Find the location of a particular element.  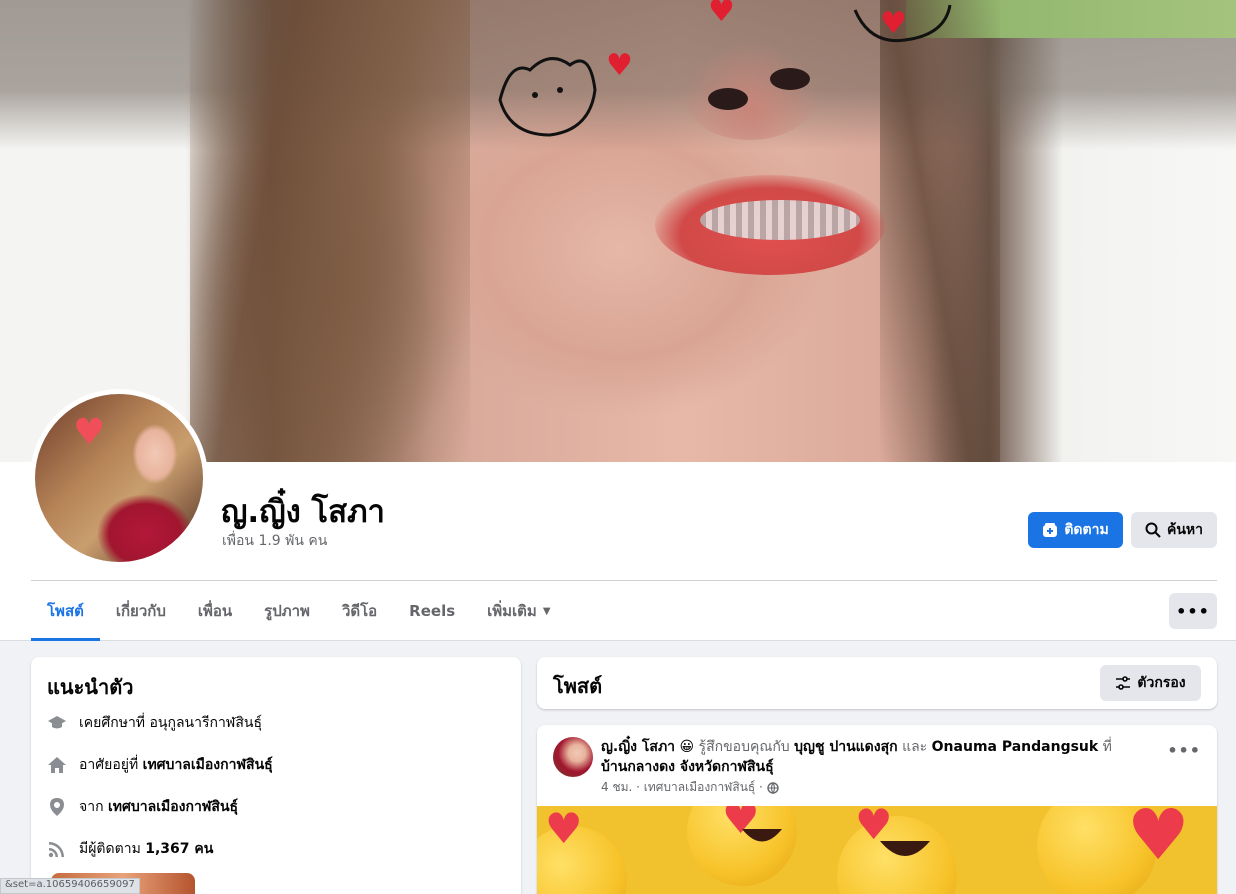

profile-name: ญ.ญิ๋ง โสภา is located at coordinates (303, 512).